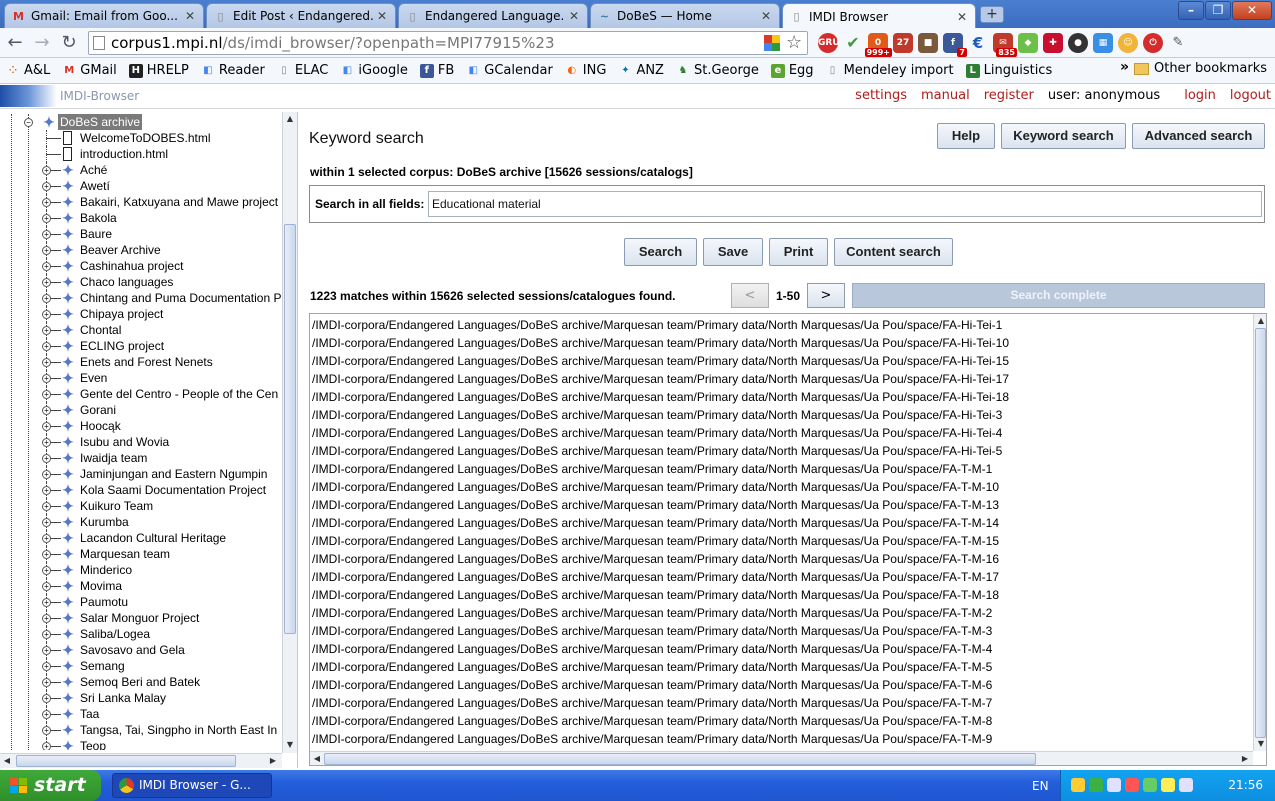 This screenshot has width=1275, height=801. What do you see at coordinates (717, 70) in the screenshot?
I see `bookmark-stgeorge: ♞ St.George` at bounding box center [717, 70].